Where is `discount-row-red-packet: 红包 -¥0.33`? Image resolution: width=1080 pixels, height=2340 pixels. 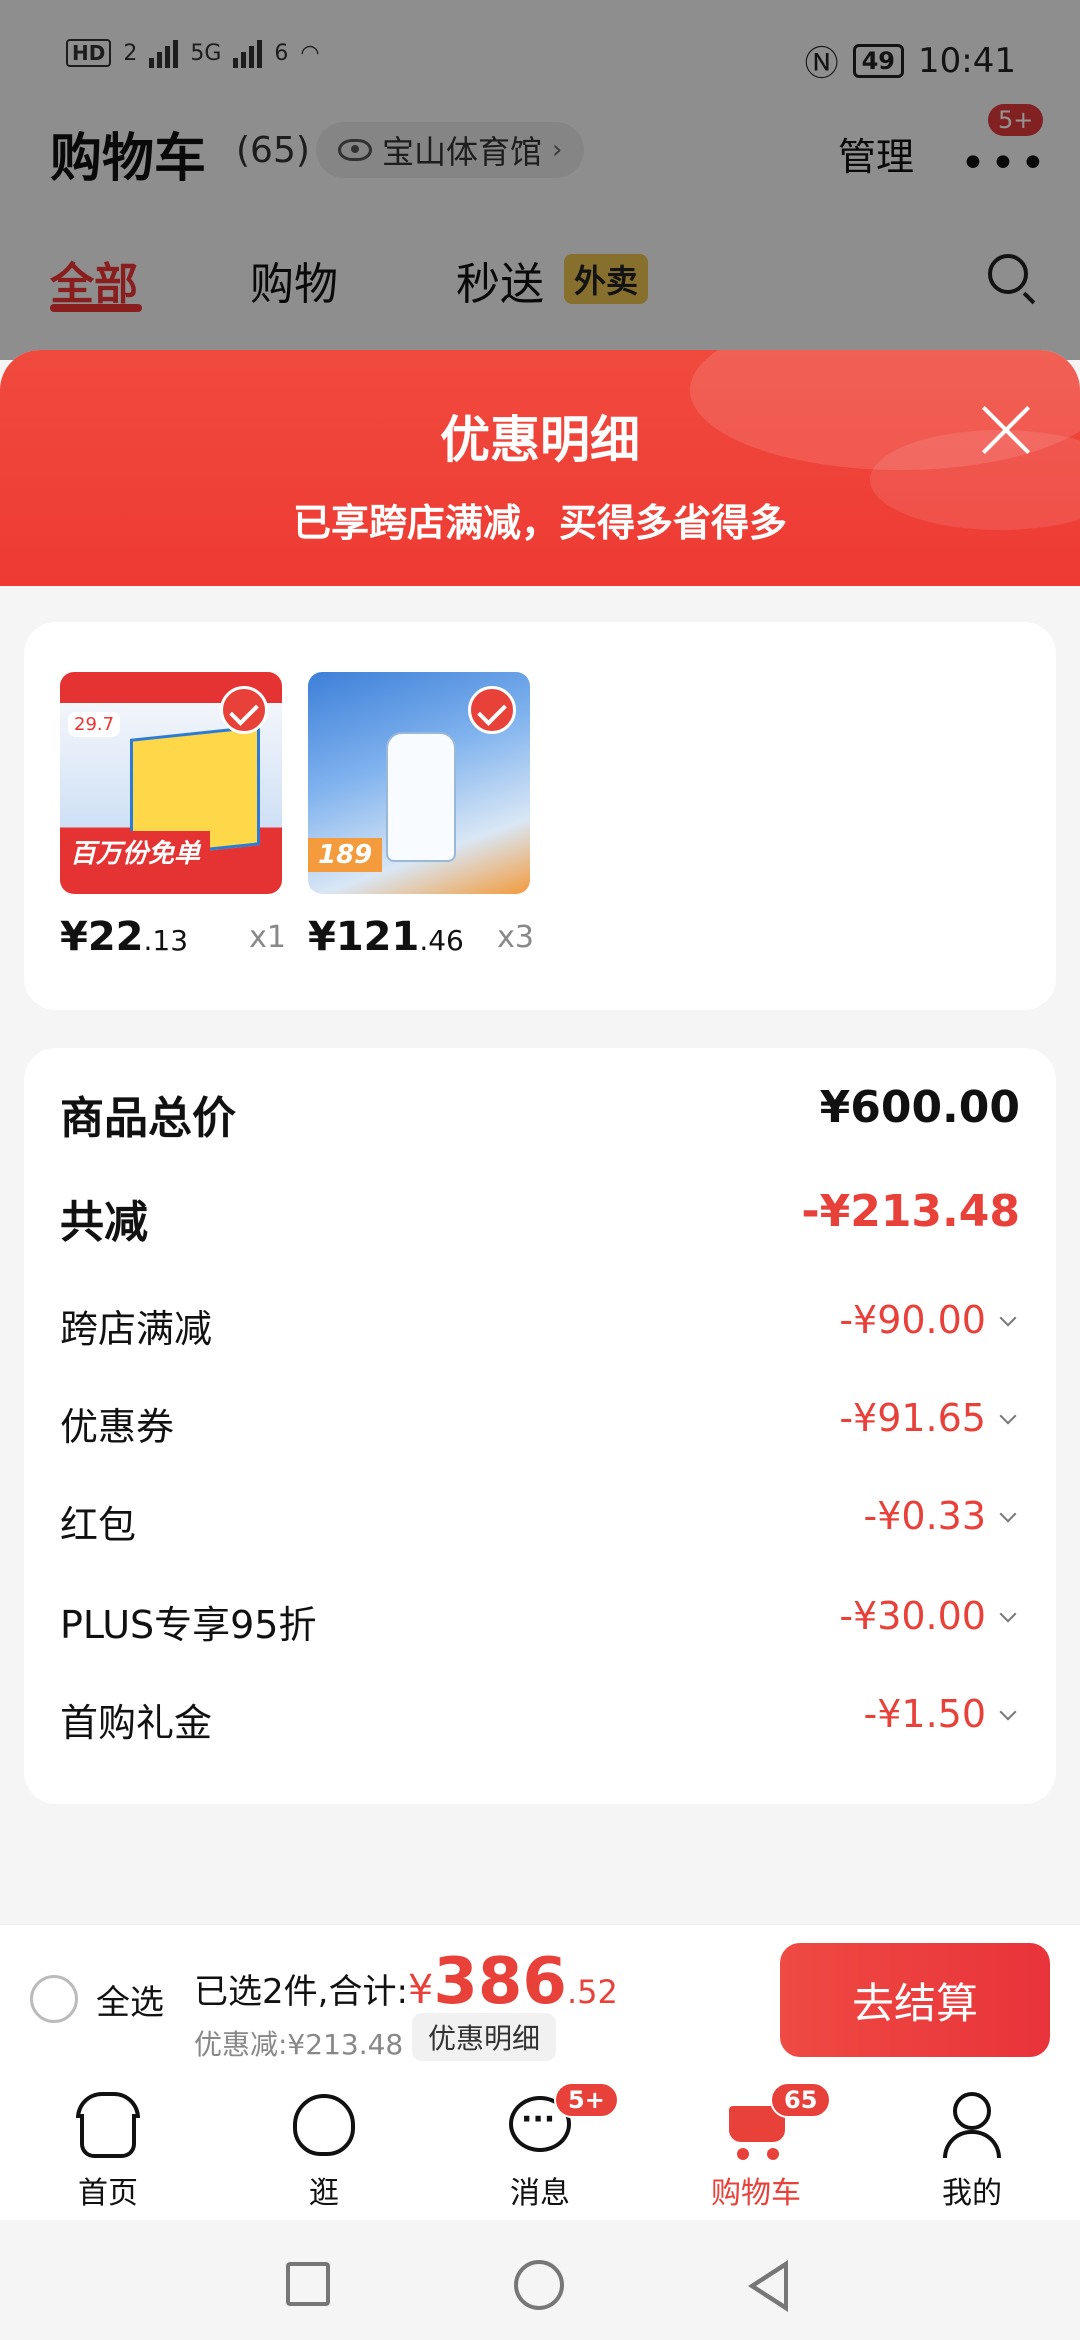 discount-row-red-packet: 红包 -¥0.33 is located at coordinates (540, 1520).